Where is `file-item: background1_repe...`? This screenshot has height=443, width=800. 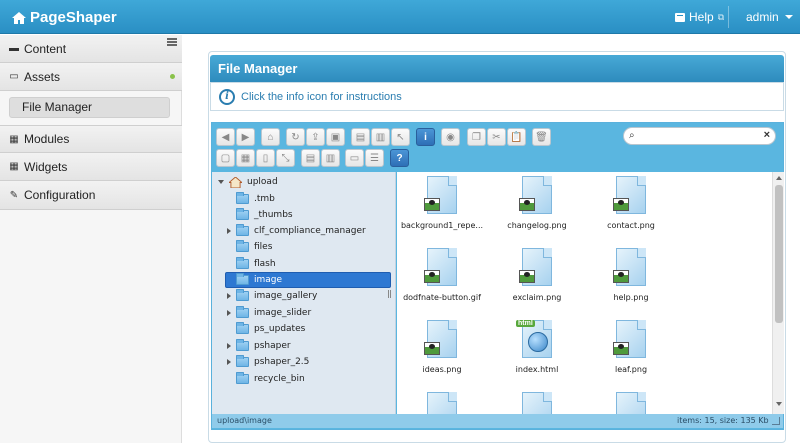
file-item: background1_repe... is located at coordinates (442, 208).